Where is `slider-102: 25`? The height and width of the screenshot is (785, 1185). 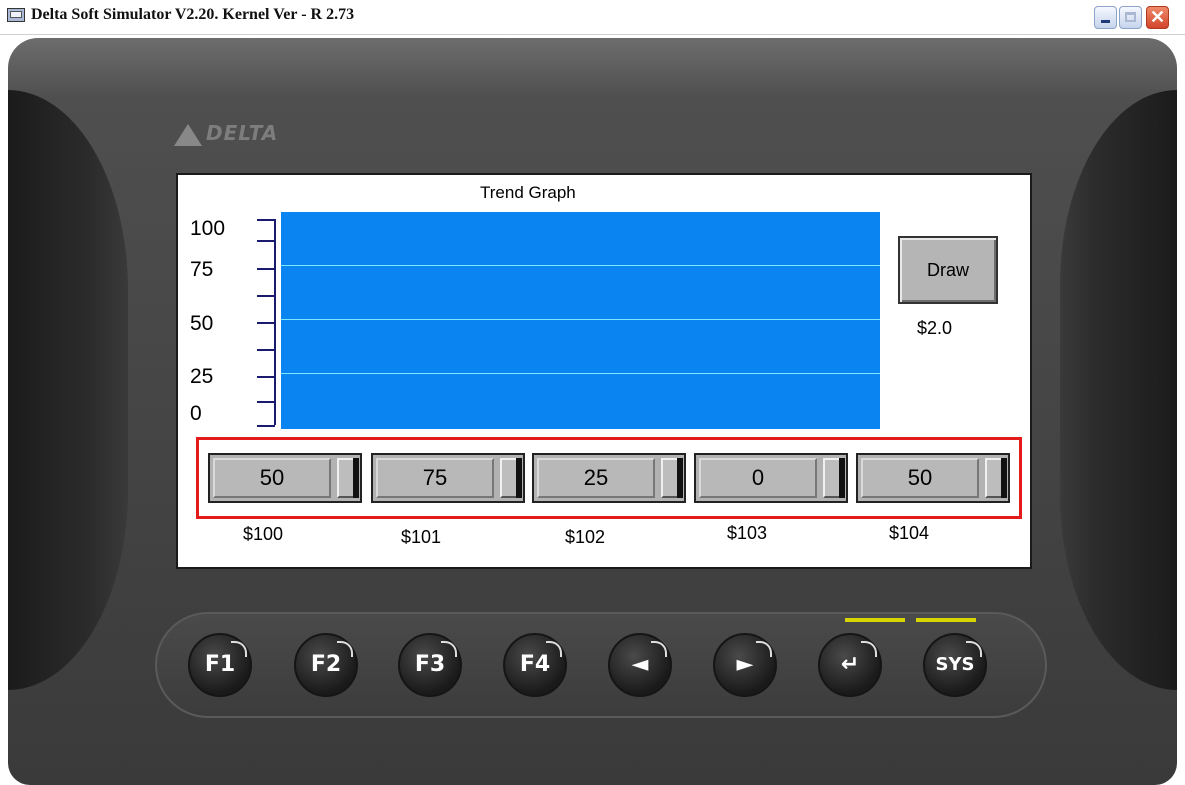 slider-102: 25 is located at coordinates (609, 478).